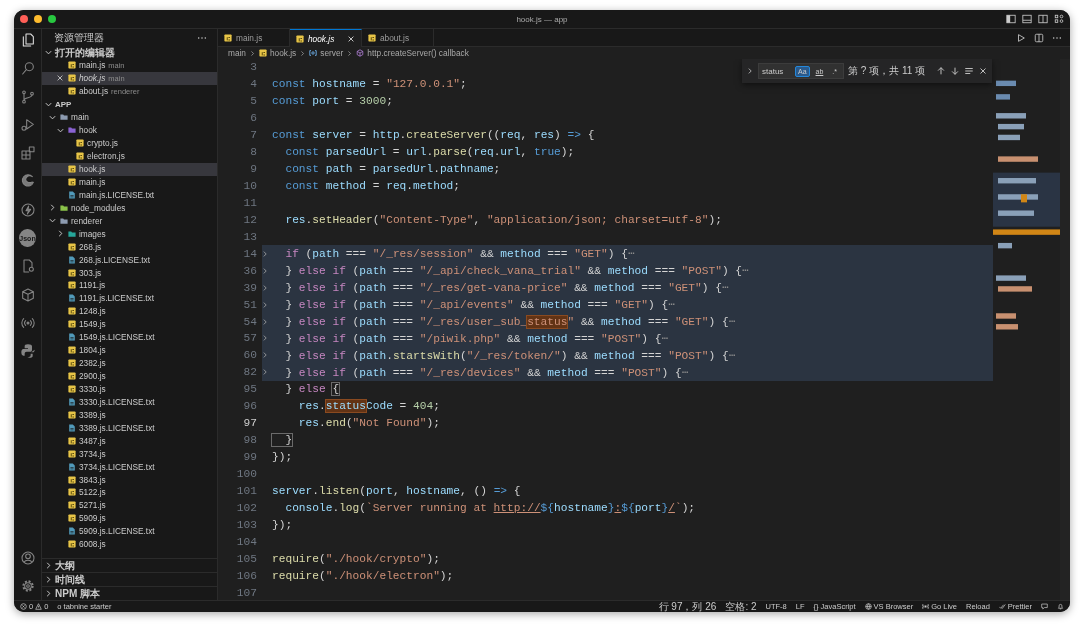 This screenshot has width=1080, height=630. Describe the element at coordinates (129, 337) in the screenshot. I see `tree-item: 1549.js.LICENSE.txt` at that location.